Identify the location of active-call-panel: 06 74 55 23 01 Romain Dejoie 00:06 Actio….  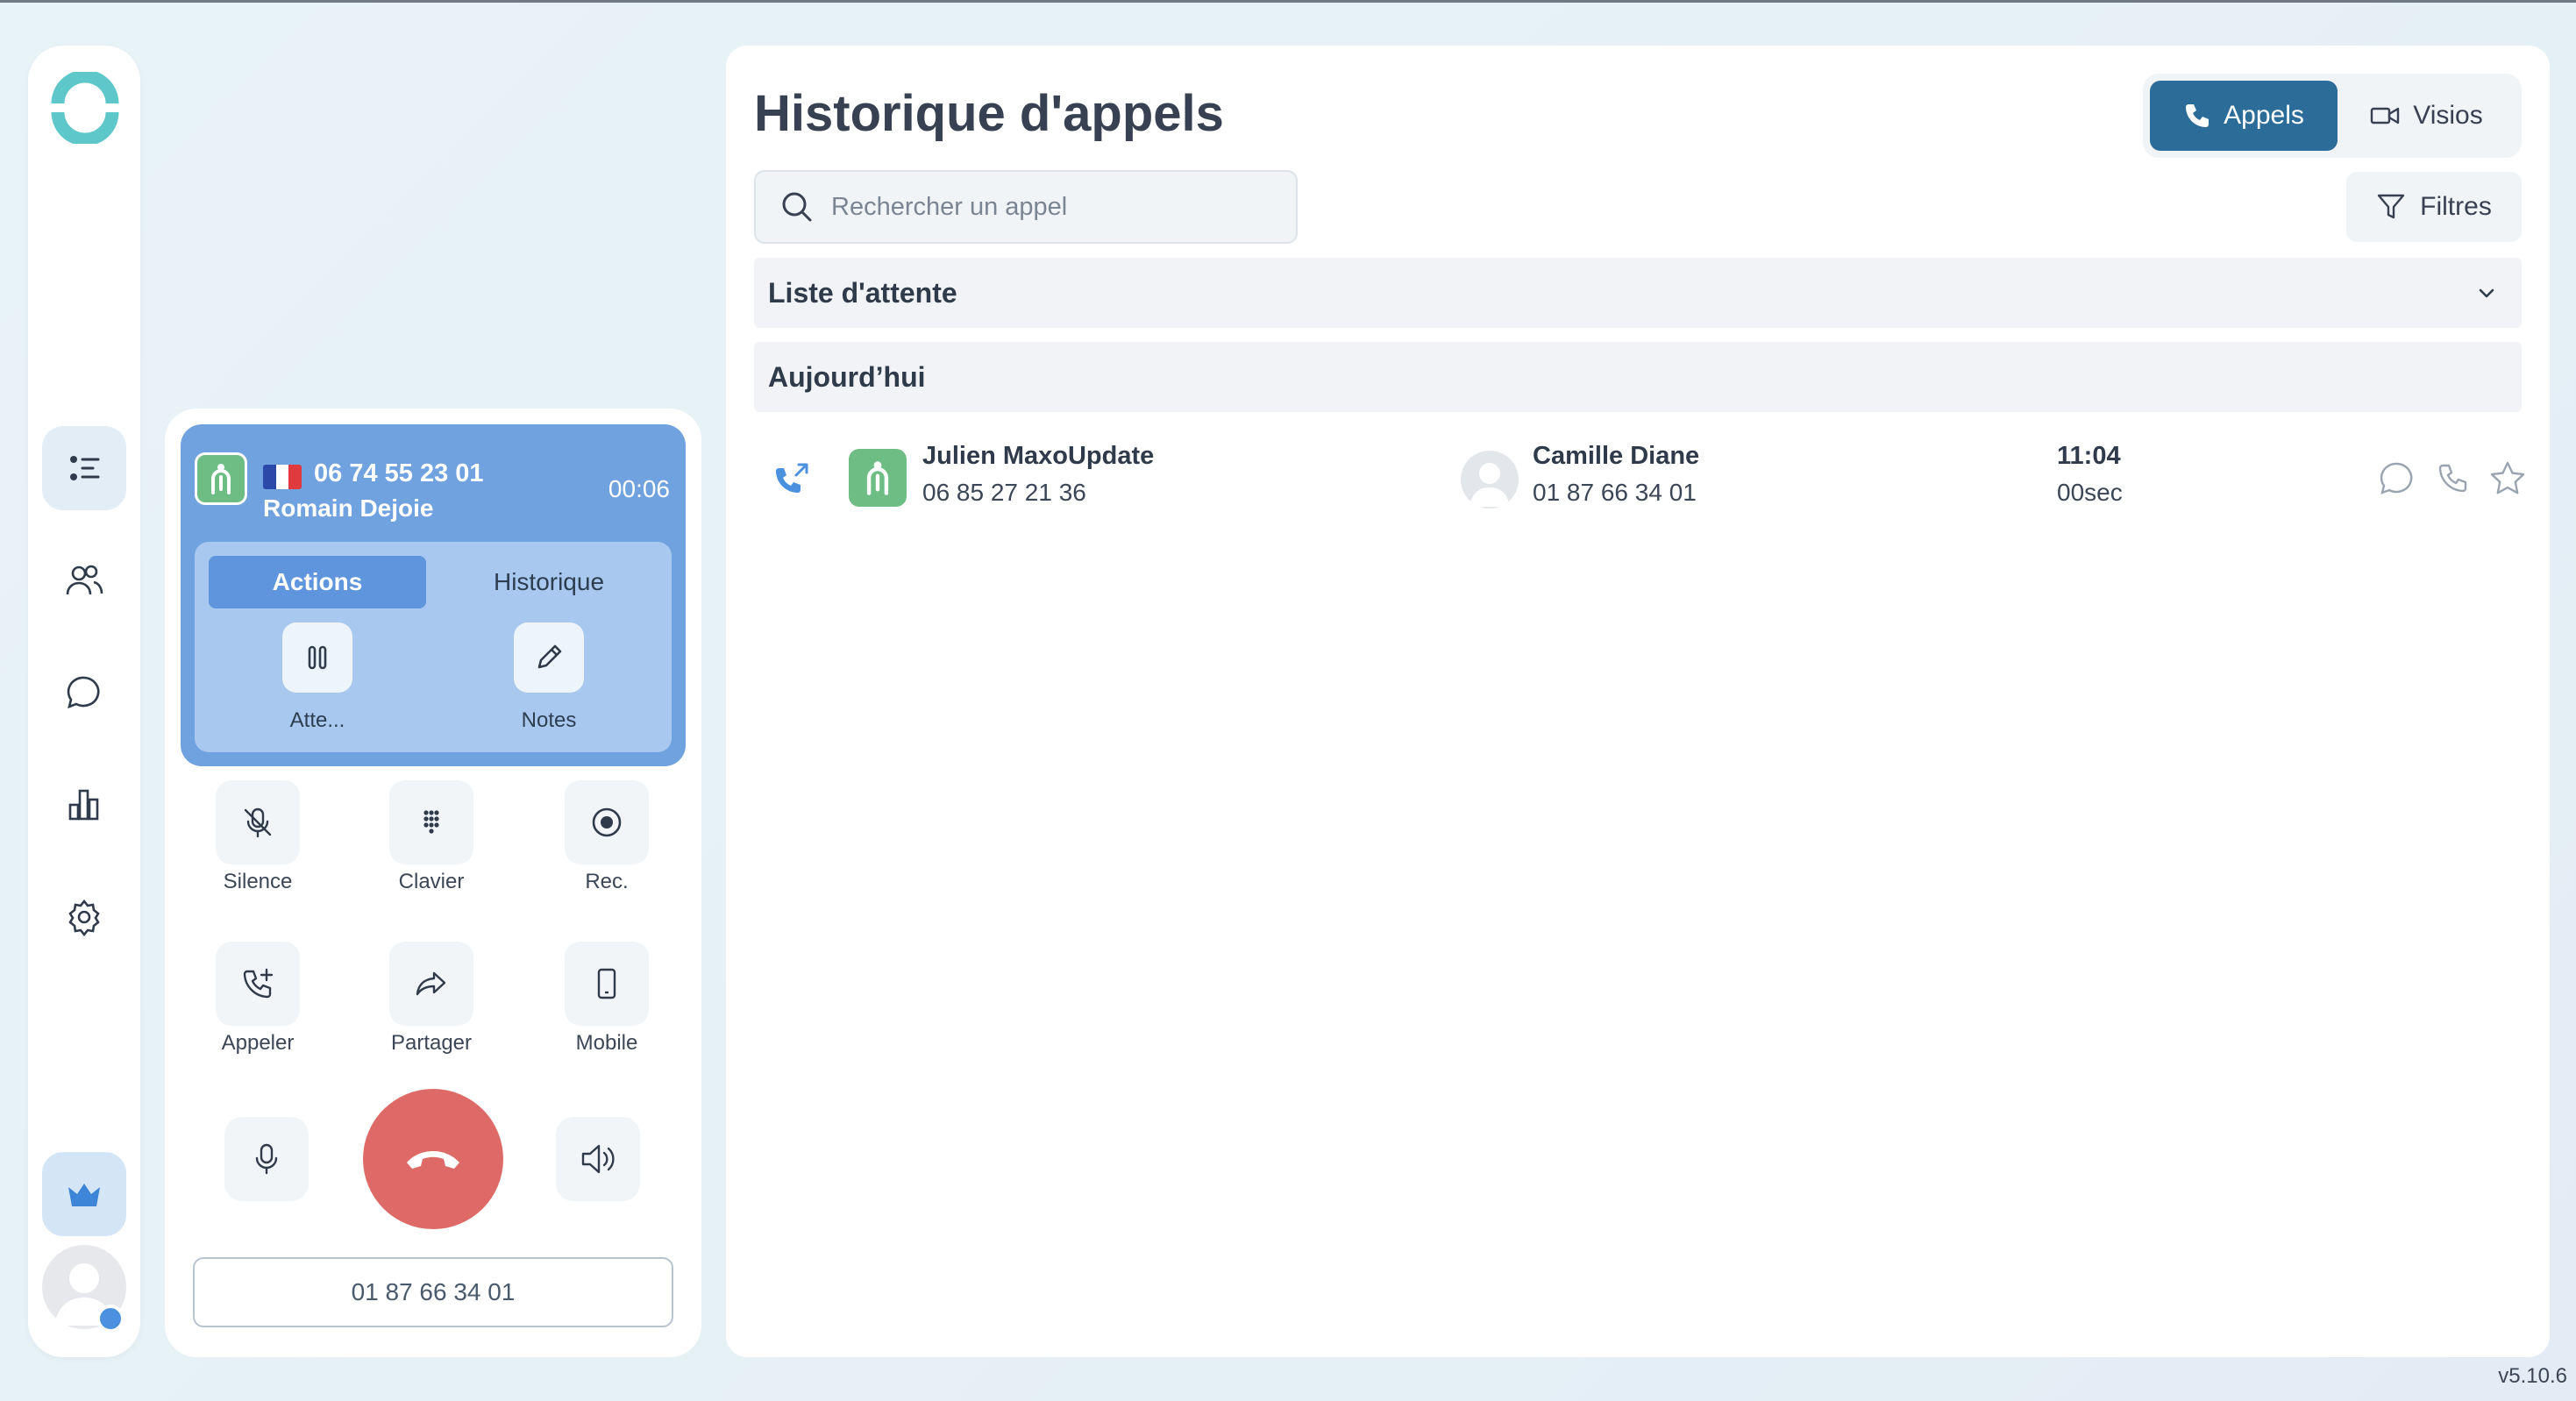
(433, 883).